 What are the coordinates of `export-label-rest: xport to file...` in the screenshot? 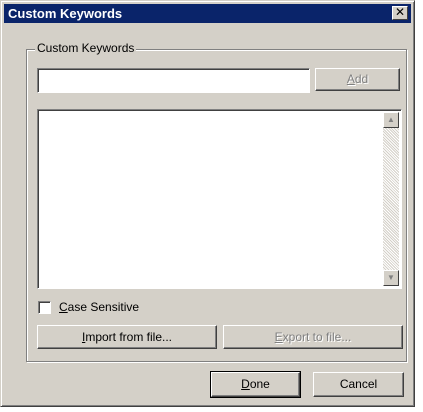 It's located at (317, 337).